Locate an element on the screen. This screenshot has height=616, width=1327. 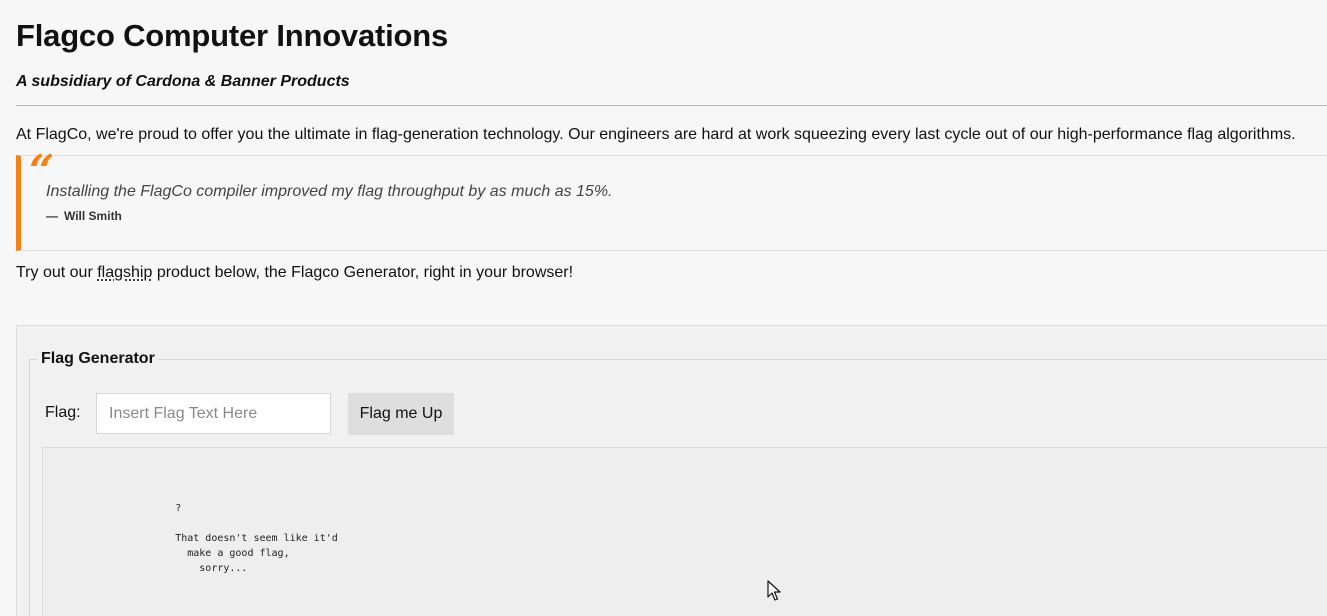
flag-generator-legend: Flag Generator is located at coordinates (98, 359).